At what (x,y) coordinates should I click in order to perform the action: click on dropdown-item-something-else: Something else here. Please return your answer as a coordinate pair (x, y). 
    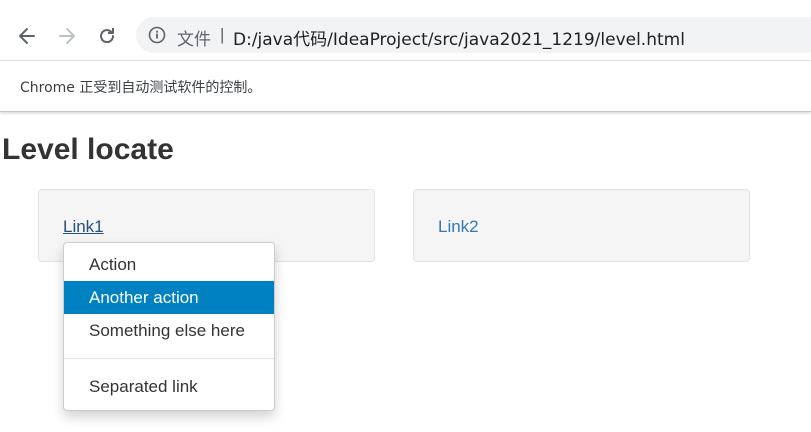
    Looking at the image, I should click on (169, 330).